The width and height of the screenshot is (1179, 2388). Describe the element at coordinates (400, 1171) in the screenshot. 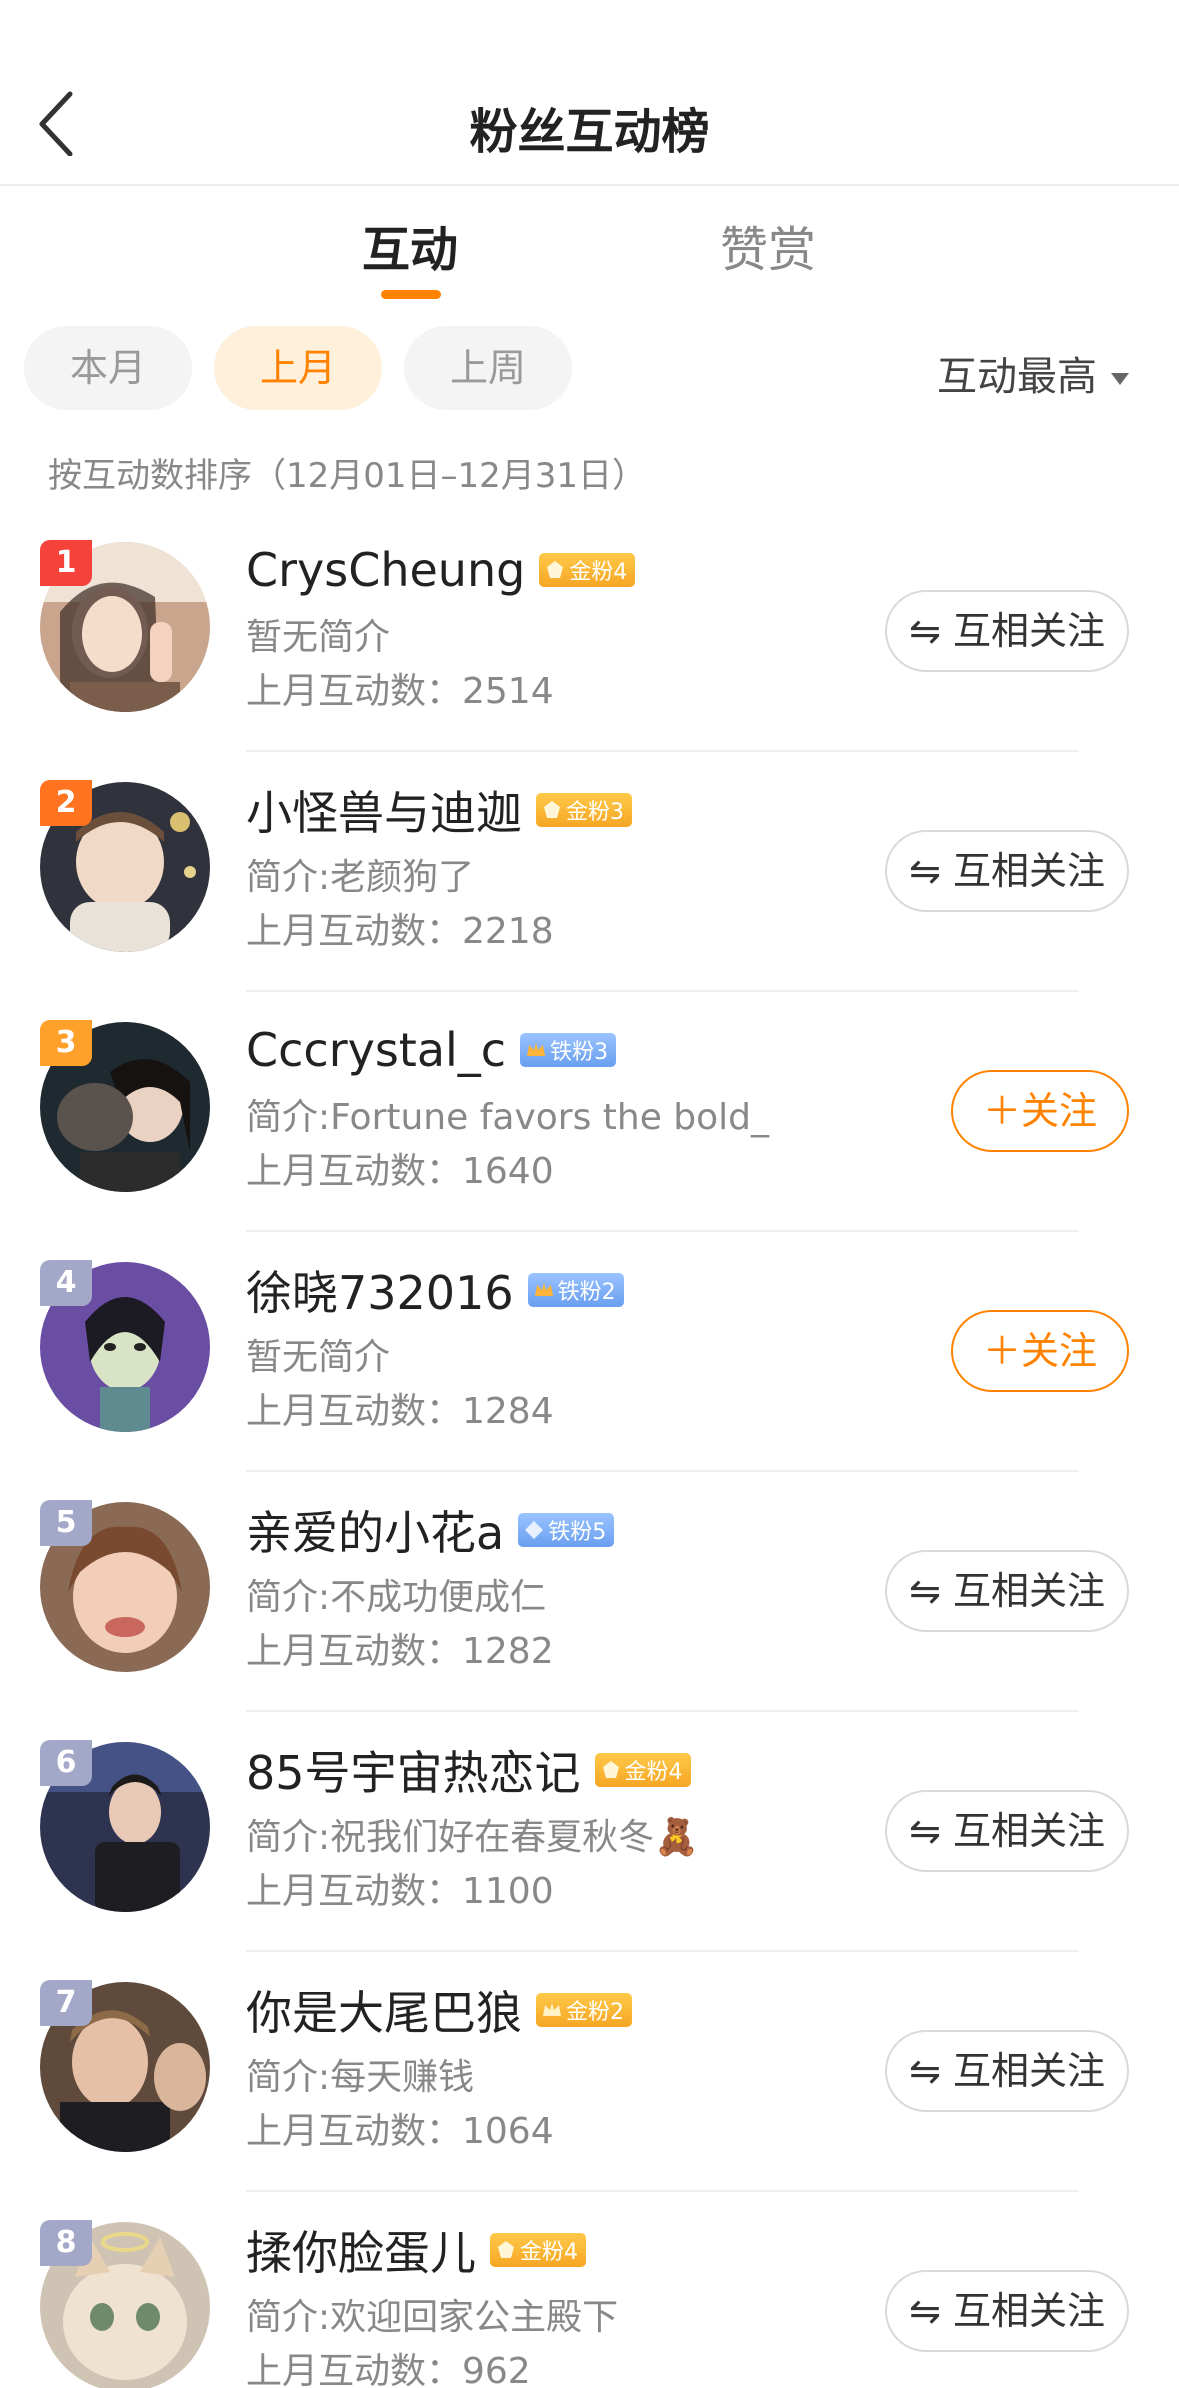

I see `interaction-count: 上月互动数：1640` at that location.